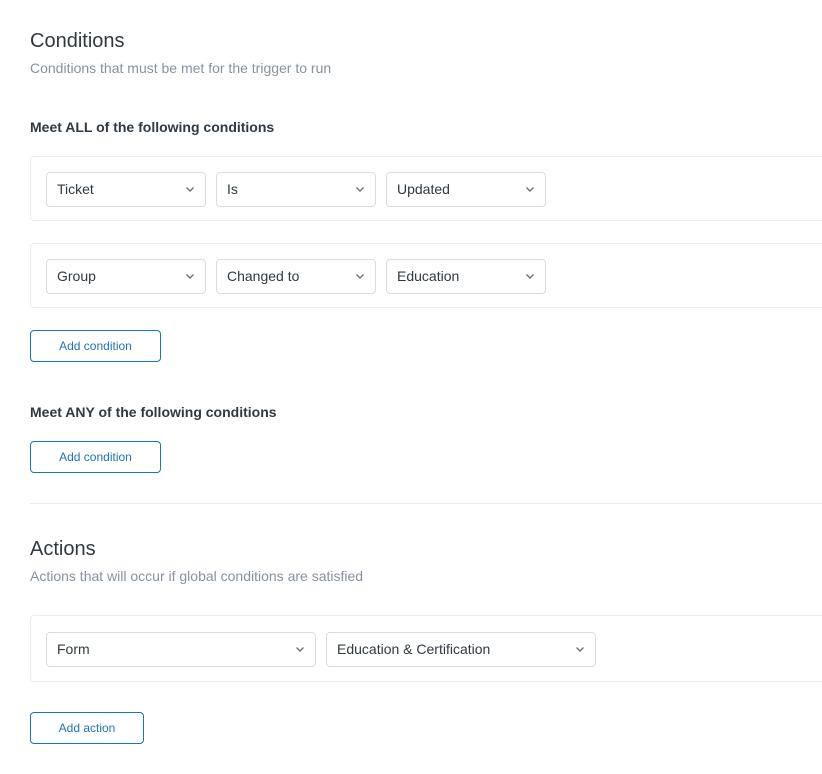 This screenshot has width=822, height=774. I want to click on select-value: Group, so click(76, 276).